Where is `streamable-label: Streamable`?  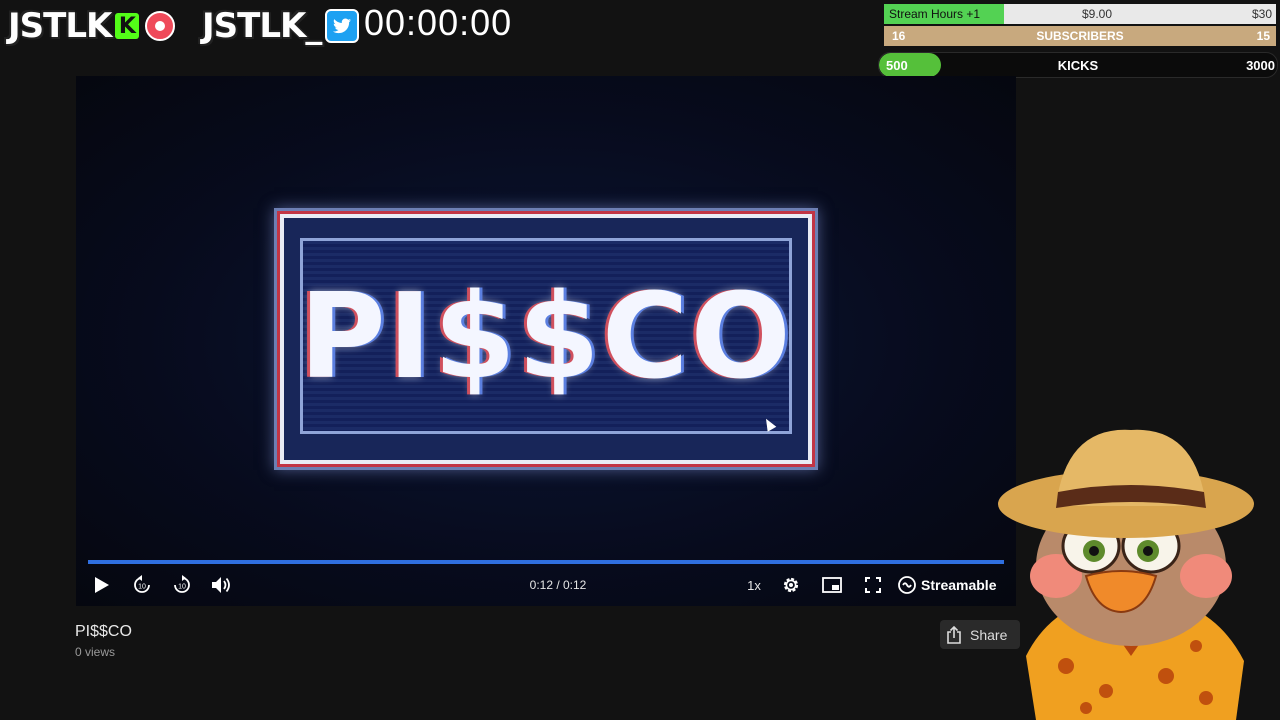
streamable-label: Streamable is located at coordinates (959, 585).